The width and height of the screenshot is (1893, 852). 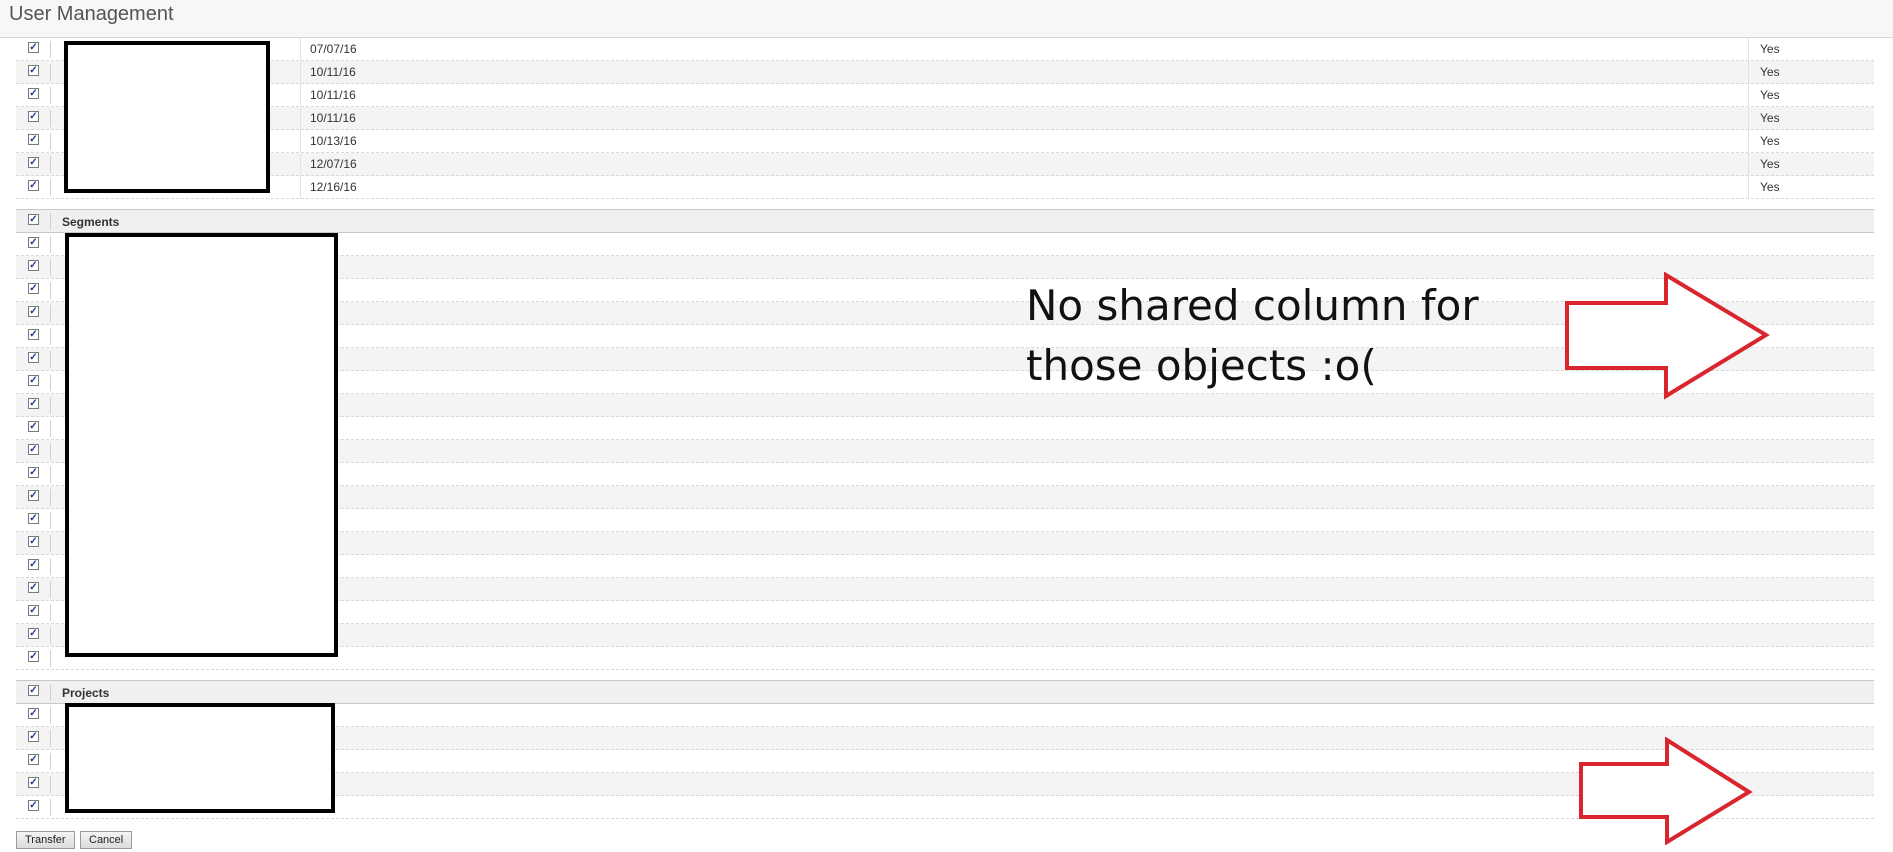 I want to click on date-cell: 12/07/16, so click(x=1025, y=164).